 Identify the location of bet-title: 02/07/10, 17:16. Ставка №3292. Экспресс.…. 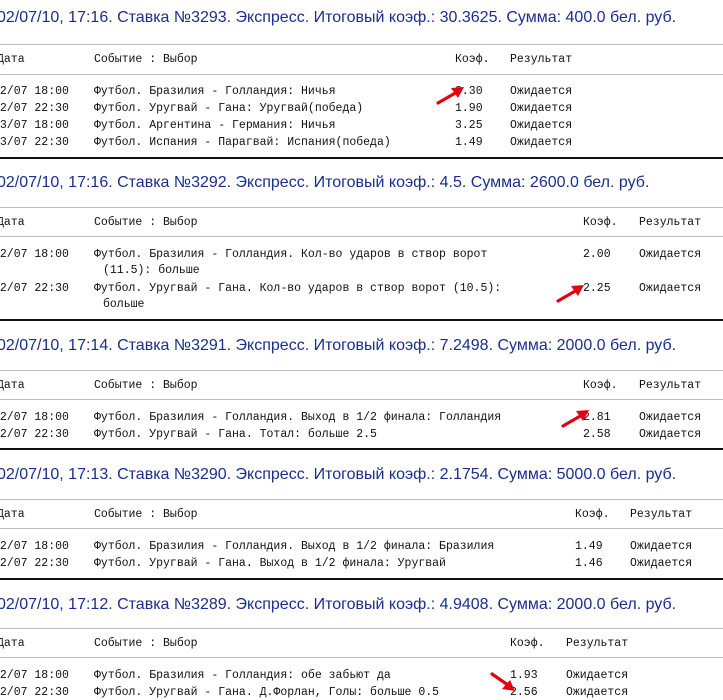
(325, 182).